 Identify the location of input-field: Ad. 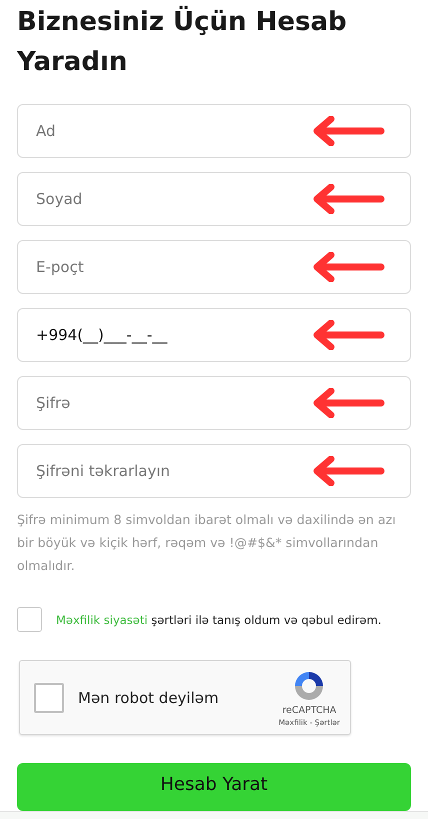
(214, 131).